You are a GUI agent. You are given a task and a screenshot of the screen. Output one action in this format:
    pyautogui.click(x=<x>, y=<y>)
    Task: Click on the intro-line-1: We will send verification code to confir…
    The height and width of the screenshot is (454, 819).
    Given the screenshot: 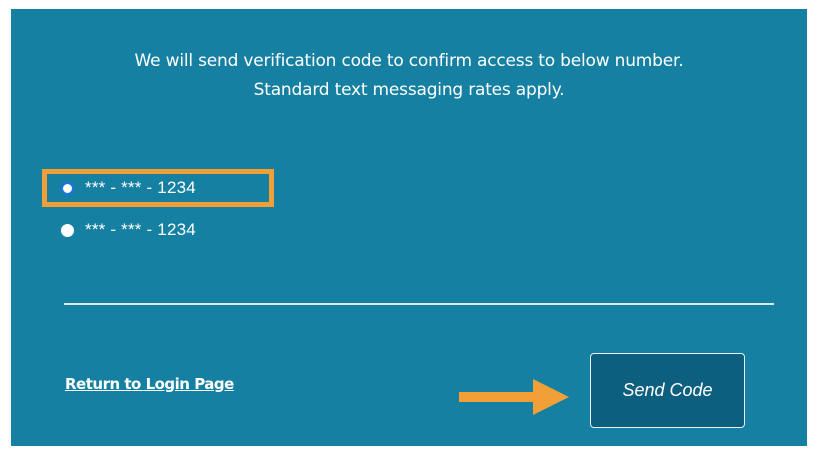 What is the action you would take?
    pyautogui.click(x=409, y=61)
    